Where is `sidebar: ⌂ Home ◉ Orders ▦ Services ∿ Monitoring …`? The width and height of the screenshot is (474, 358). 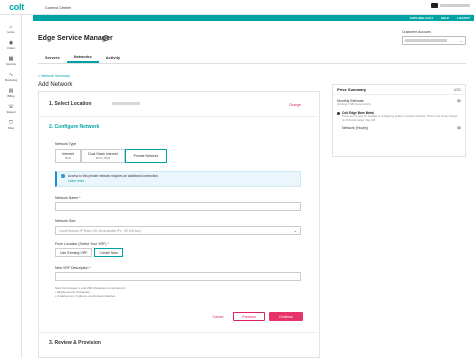 sidebar: ⌂ Home ◉ Orders ▦ Services ∿ Monitoring … is located at coordinates (11, 186).